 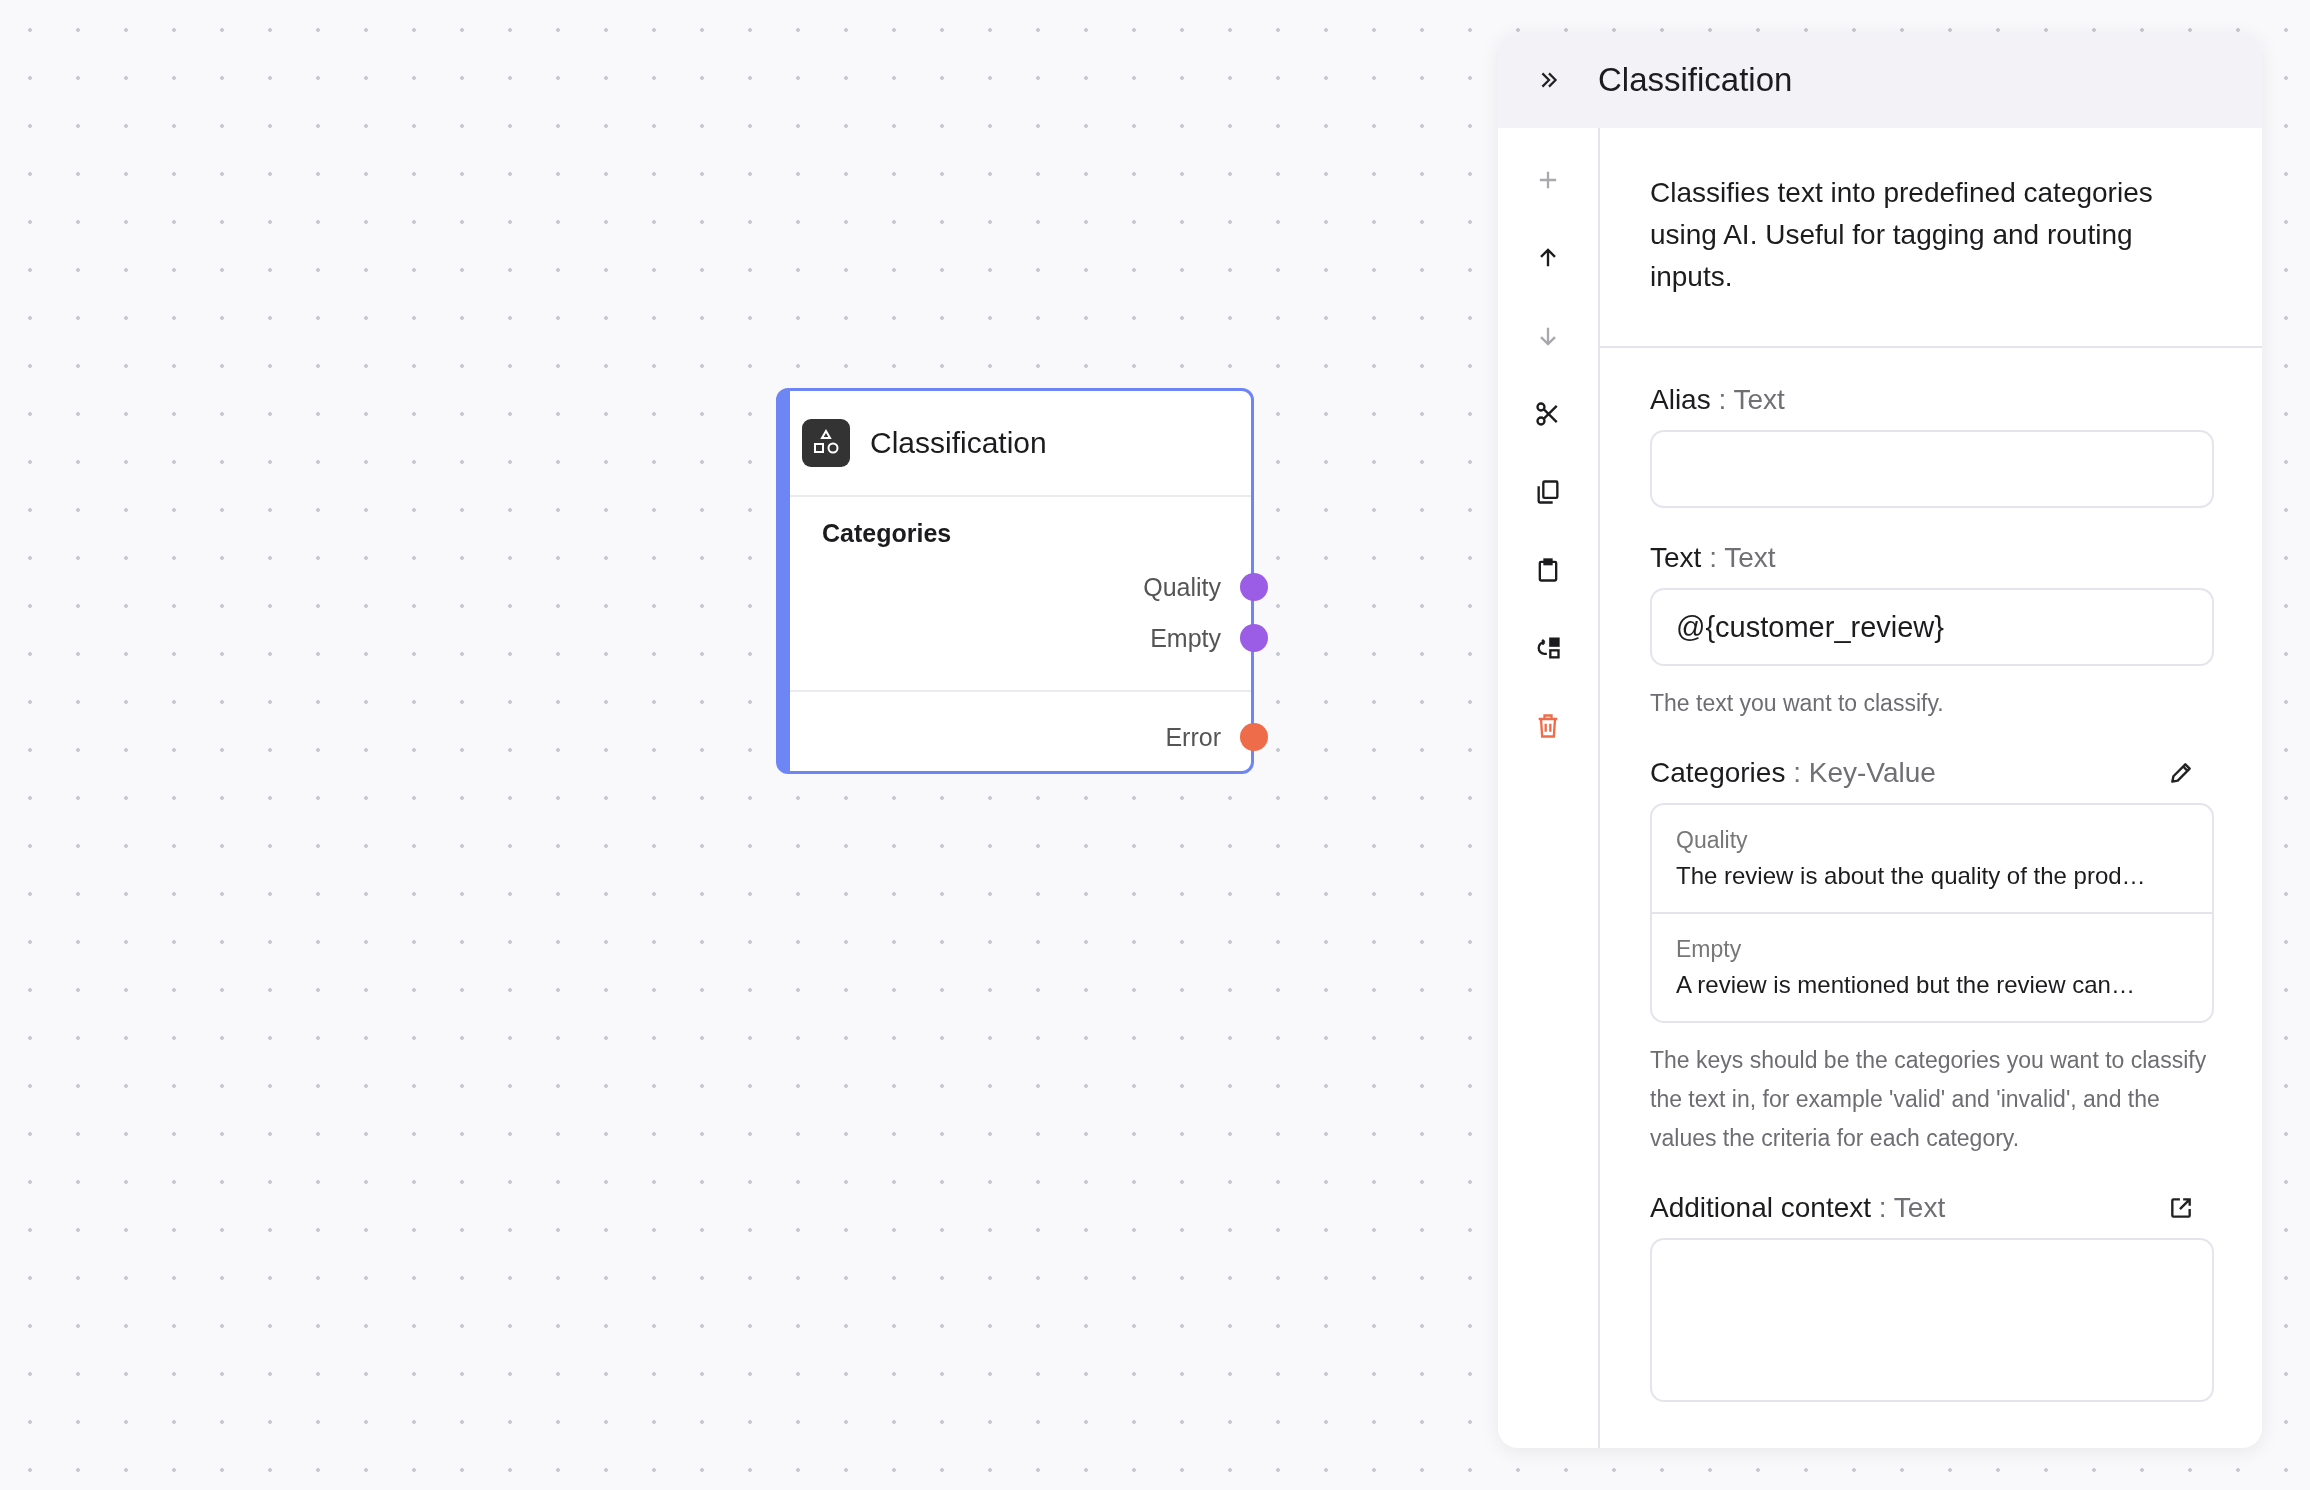 I want to click on panel-title: Classification, so click(x=1695, y=80).